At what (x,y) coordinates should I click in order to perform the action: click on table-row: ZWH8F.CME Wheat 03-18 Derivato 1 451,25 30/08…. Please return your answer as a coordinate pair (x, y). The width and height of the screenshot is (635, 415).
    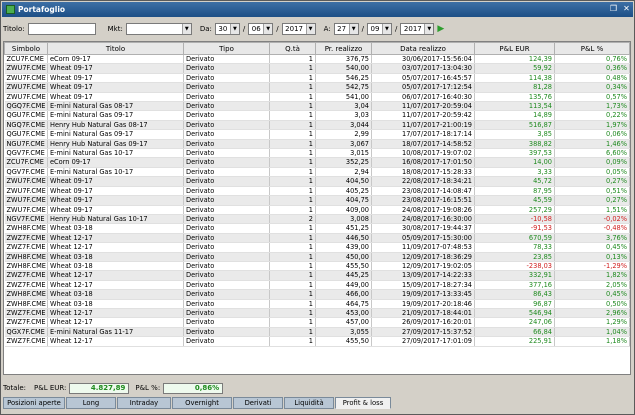
    Looking at the image, I should click on (317, 228).